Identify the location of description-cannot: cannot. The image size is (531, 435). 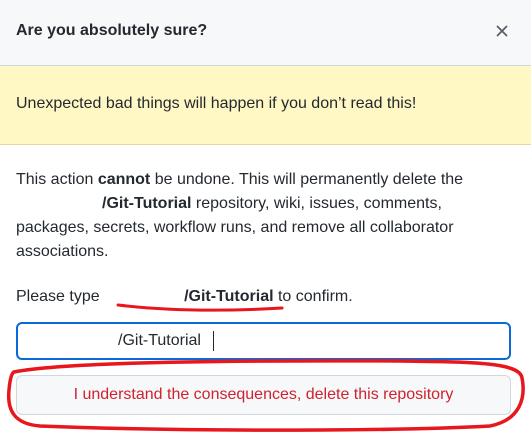
(124, 179).